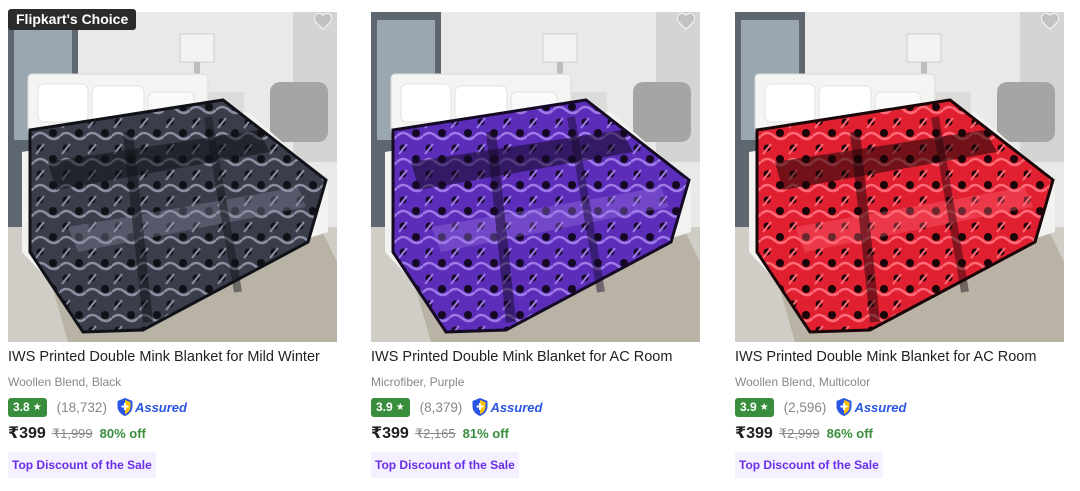 The height and width of the screenshot is (491, 1080). Describe the element at coordinates (849, 433) in the screenshot. I see `discount-percent: 86% off` at that location.